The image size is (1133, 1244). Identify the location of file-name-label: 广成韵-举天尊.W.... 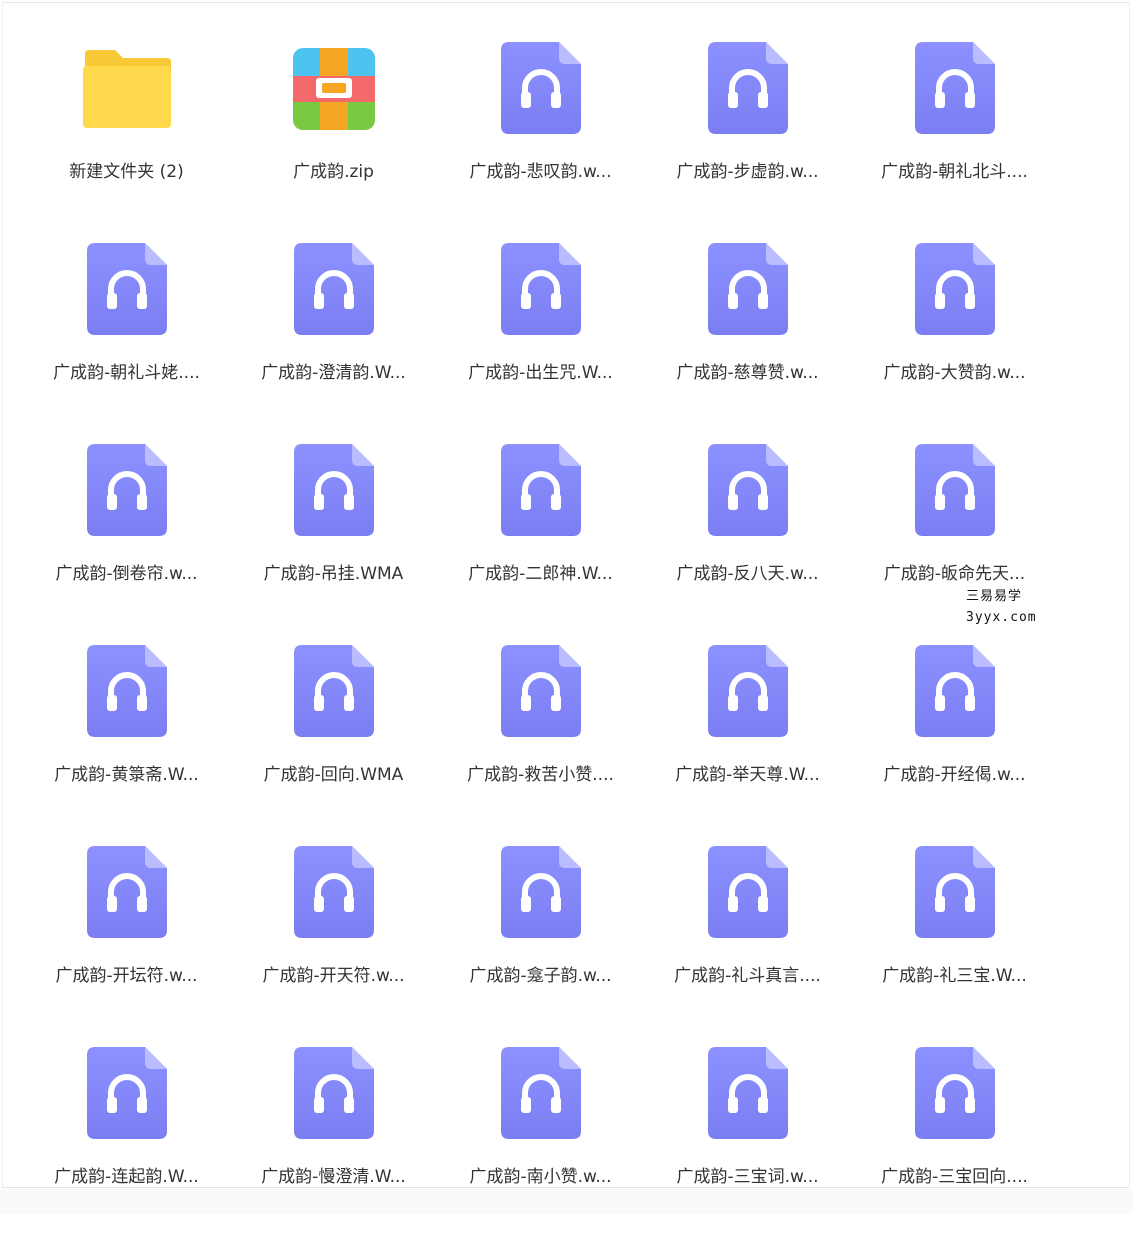
(747, 775).